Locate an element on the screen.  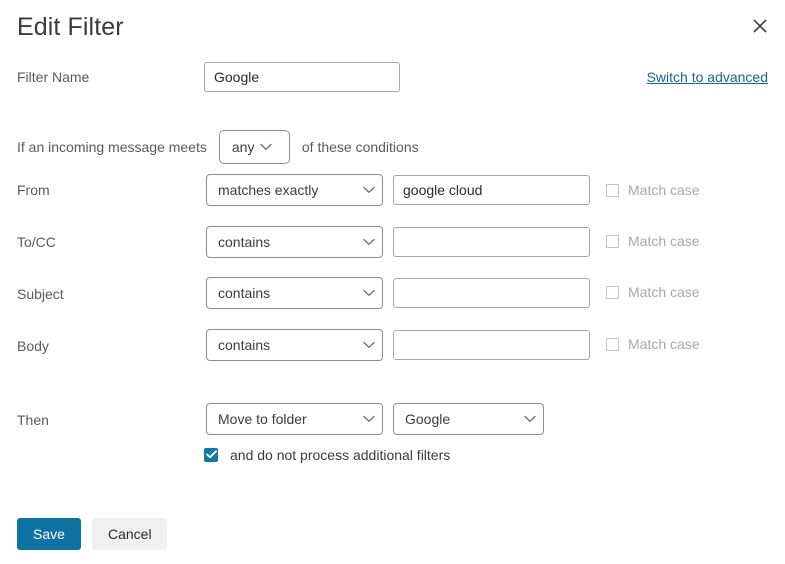
condition-operator-value-body: contains is located at coordinates (244, 345).